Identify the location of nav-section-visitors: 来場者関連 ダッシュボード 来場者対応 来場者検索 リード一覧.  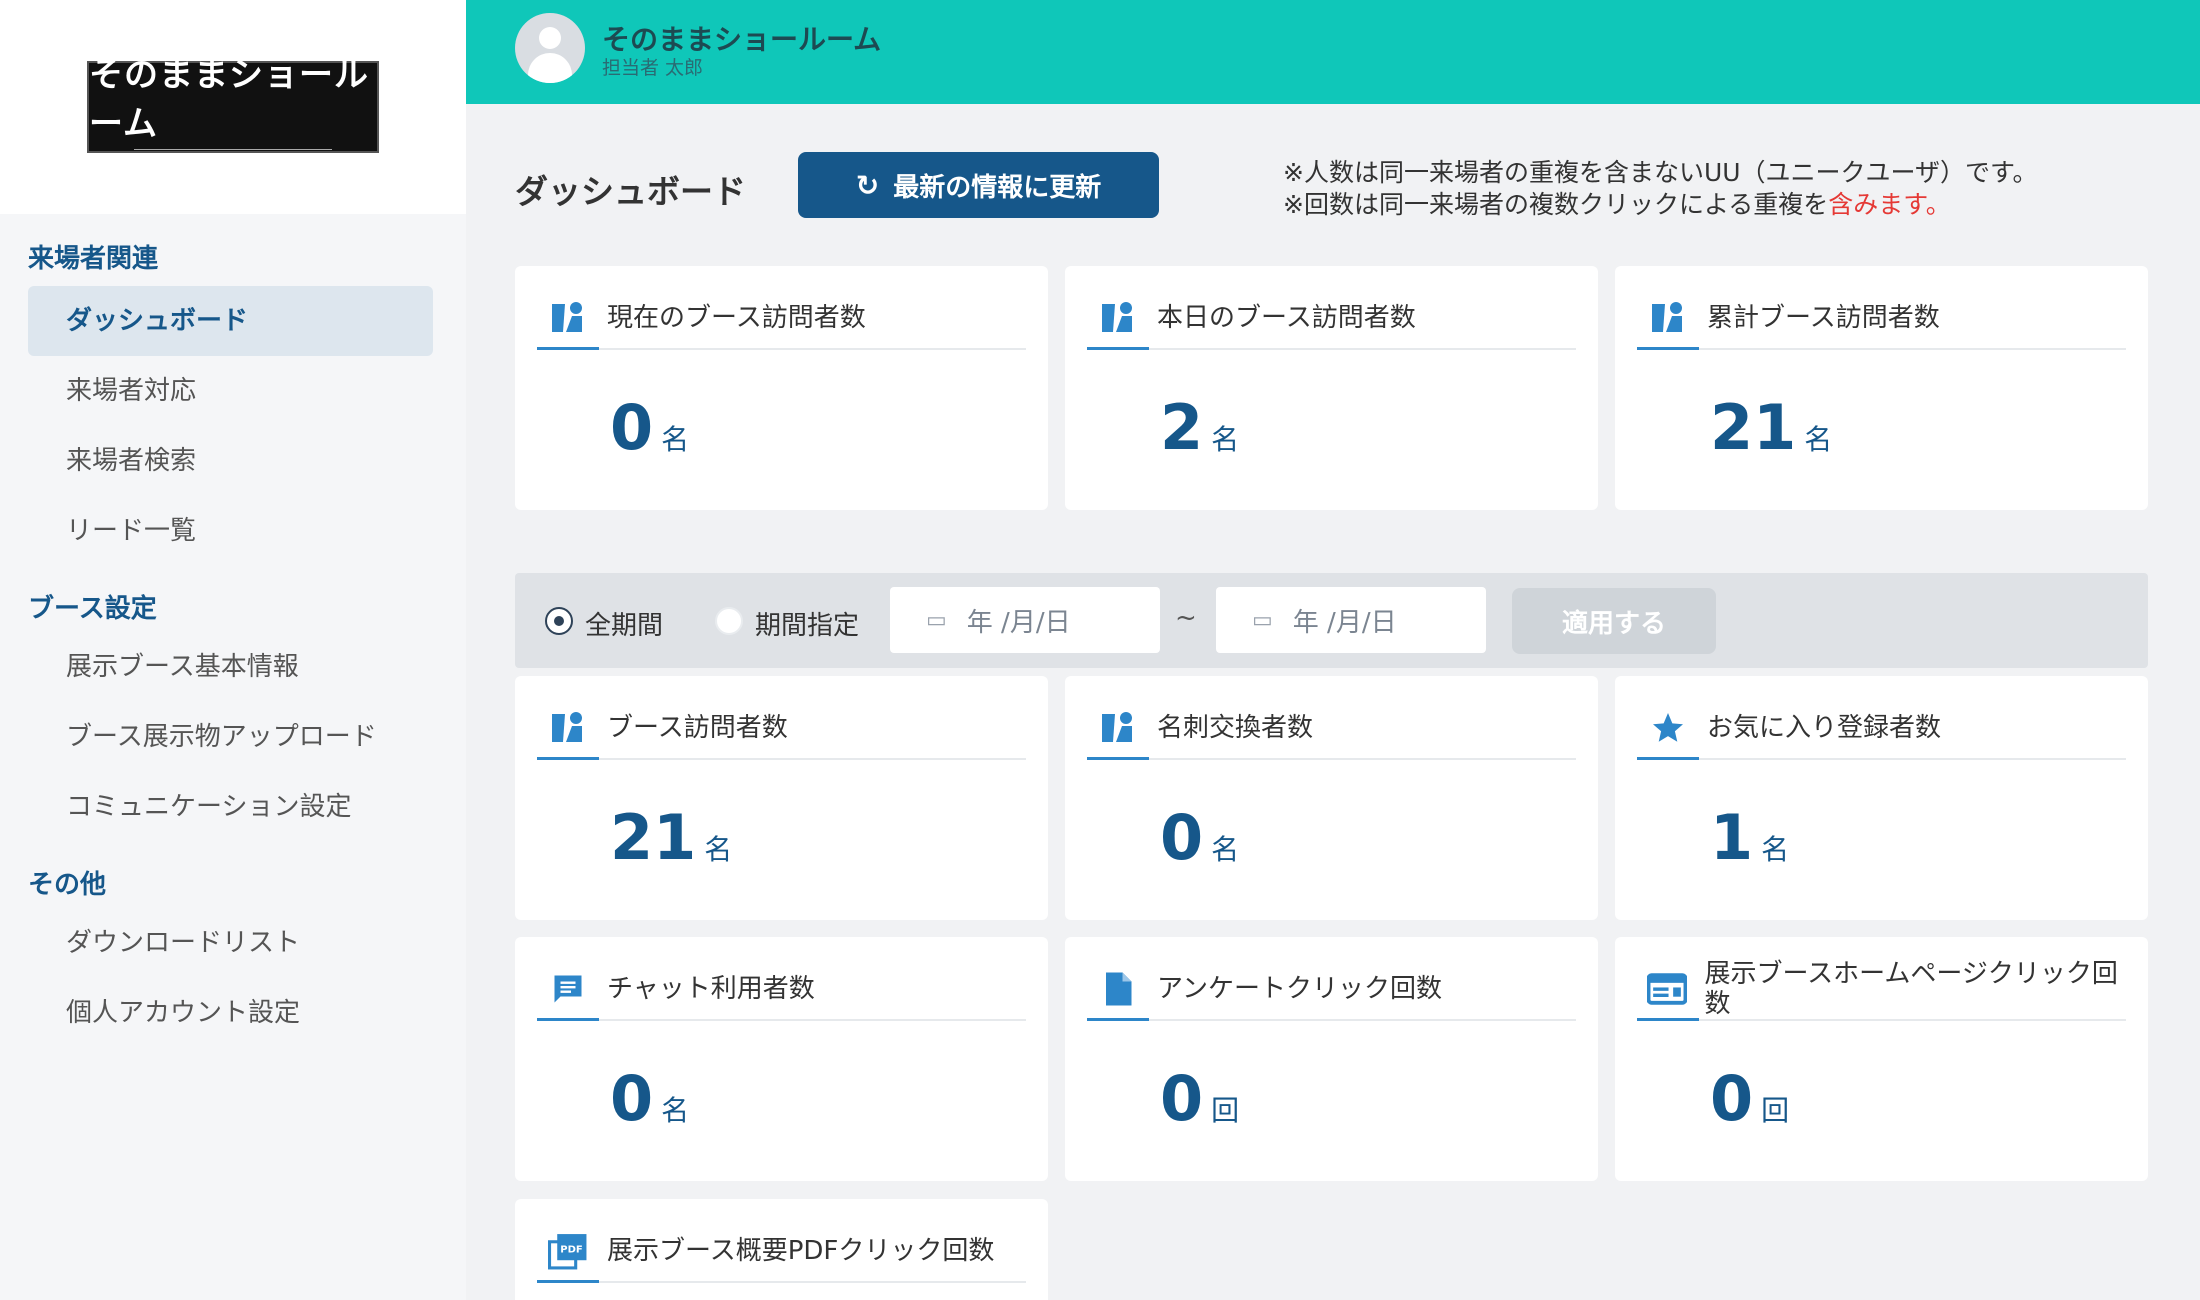
(233, 401).